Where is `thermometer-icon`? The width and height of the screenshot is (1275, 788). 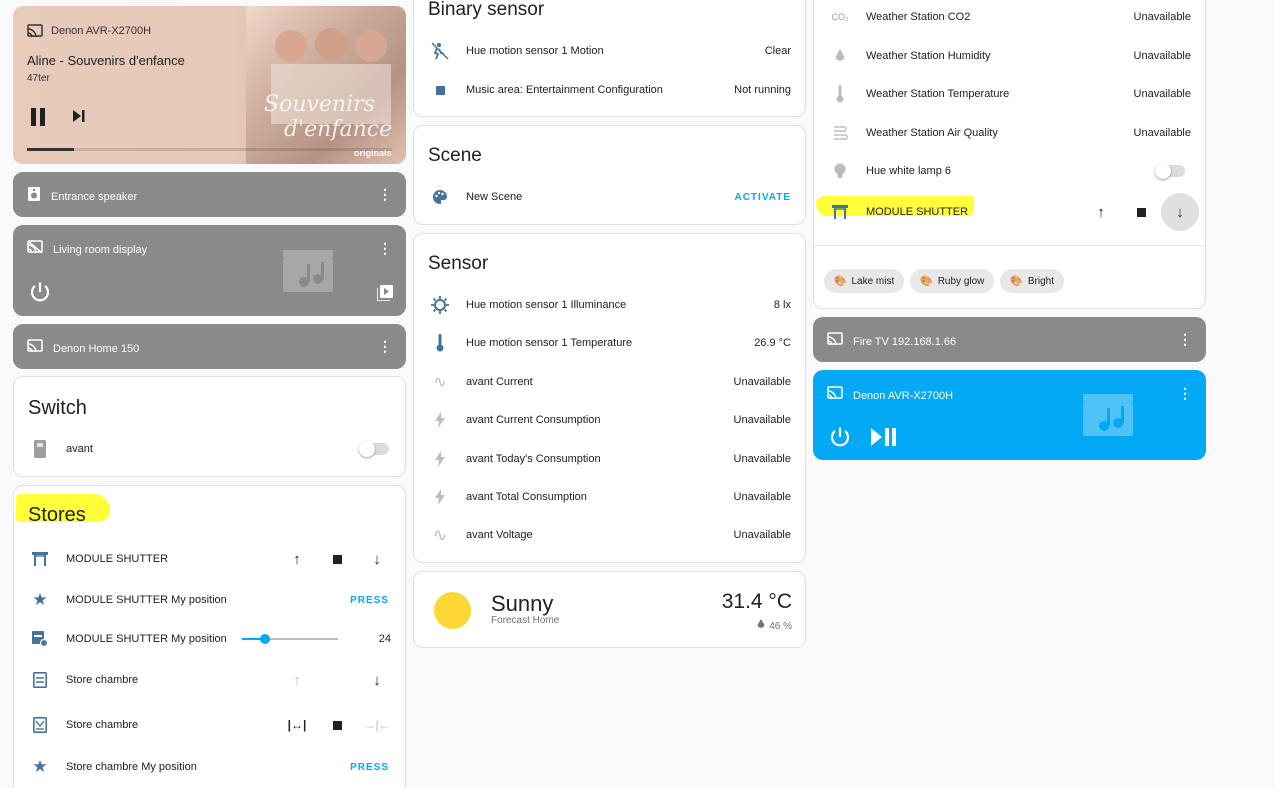 thermometer-icon is located at coordinates (840, 94).